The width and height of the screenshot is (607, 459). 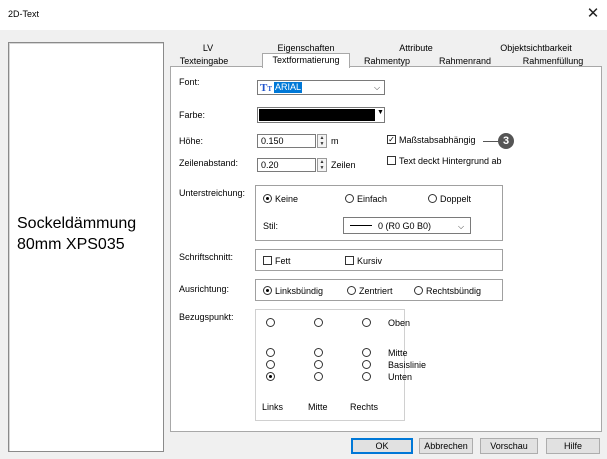 What do you see at coordinates (456, 199) in the screenshot?
I see `radio-doppelt-label: Doppelt` at bounding box center [456, 199].